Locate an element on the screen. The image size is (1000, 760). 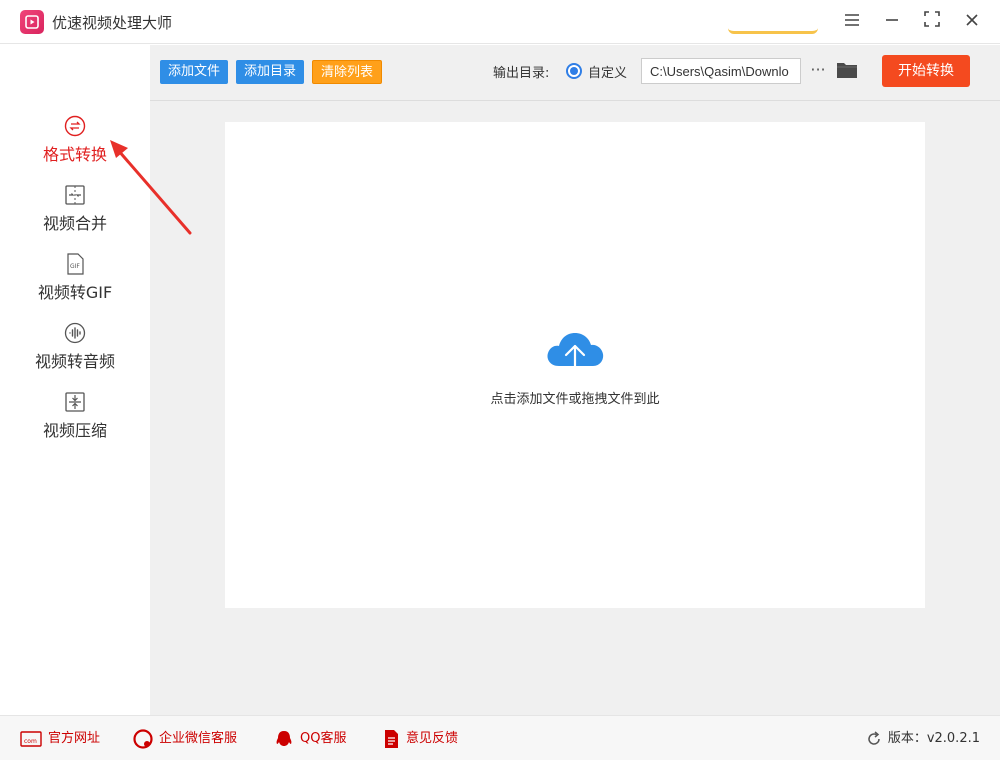
video-merge-icon is located at coordinates (75, 195).